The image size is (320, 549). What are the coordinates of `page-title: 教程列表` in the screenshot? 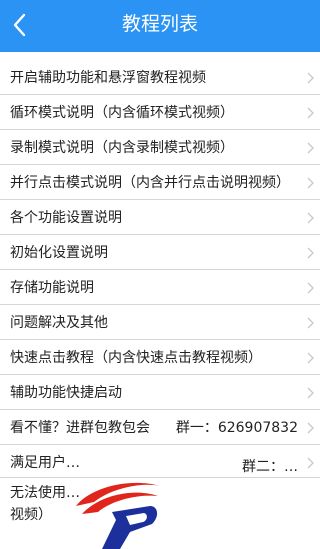 It's located at (159, 24).